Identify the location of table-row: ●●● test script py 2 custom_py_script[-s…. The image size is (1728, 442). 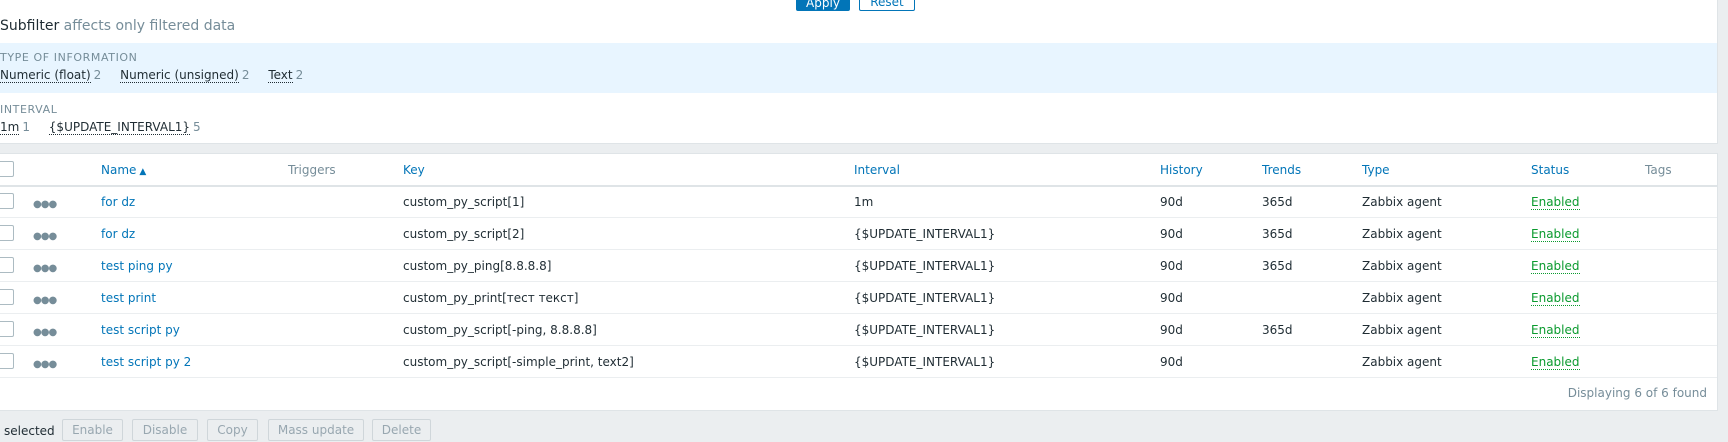
(858, 362).